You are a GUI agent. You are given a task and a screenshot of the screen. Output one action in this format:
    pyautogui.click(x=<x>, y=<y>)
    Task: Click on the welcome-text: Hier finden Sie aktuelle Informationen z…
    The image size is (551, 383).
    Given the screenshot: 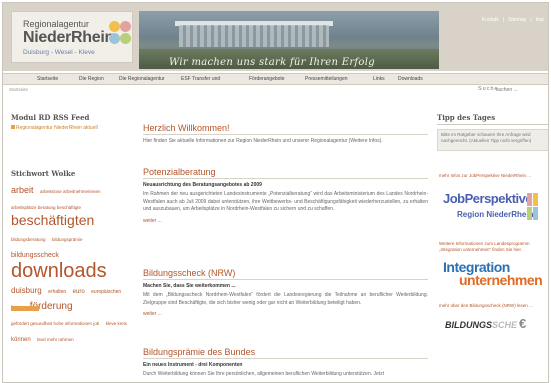 What is the action you would take?
    pyautogui.click(x=263, y=141)
    